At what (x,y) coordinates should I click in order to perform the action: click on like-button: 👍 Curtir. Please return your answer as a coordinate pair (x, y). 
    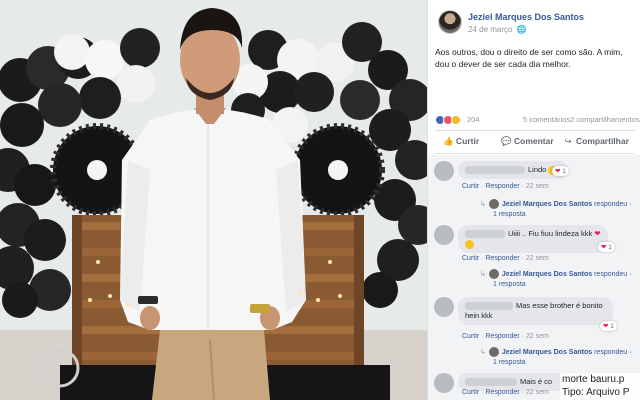
    Looking at the image, I should click on (461, 141).